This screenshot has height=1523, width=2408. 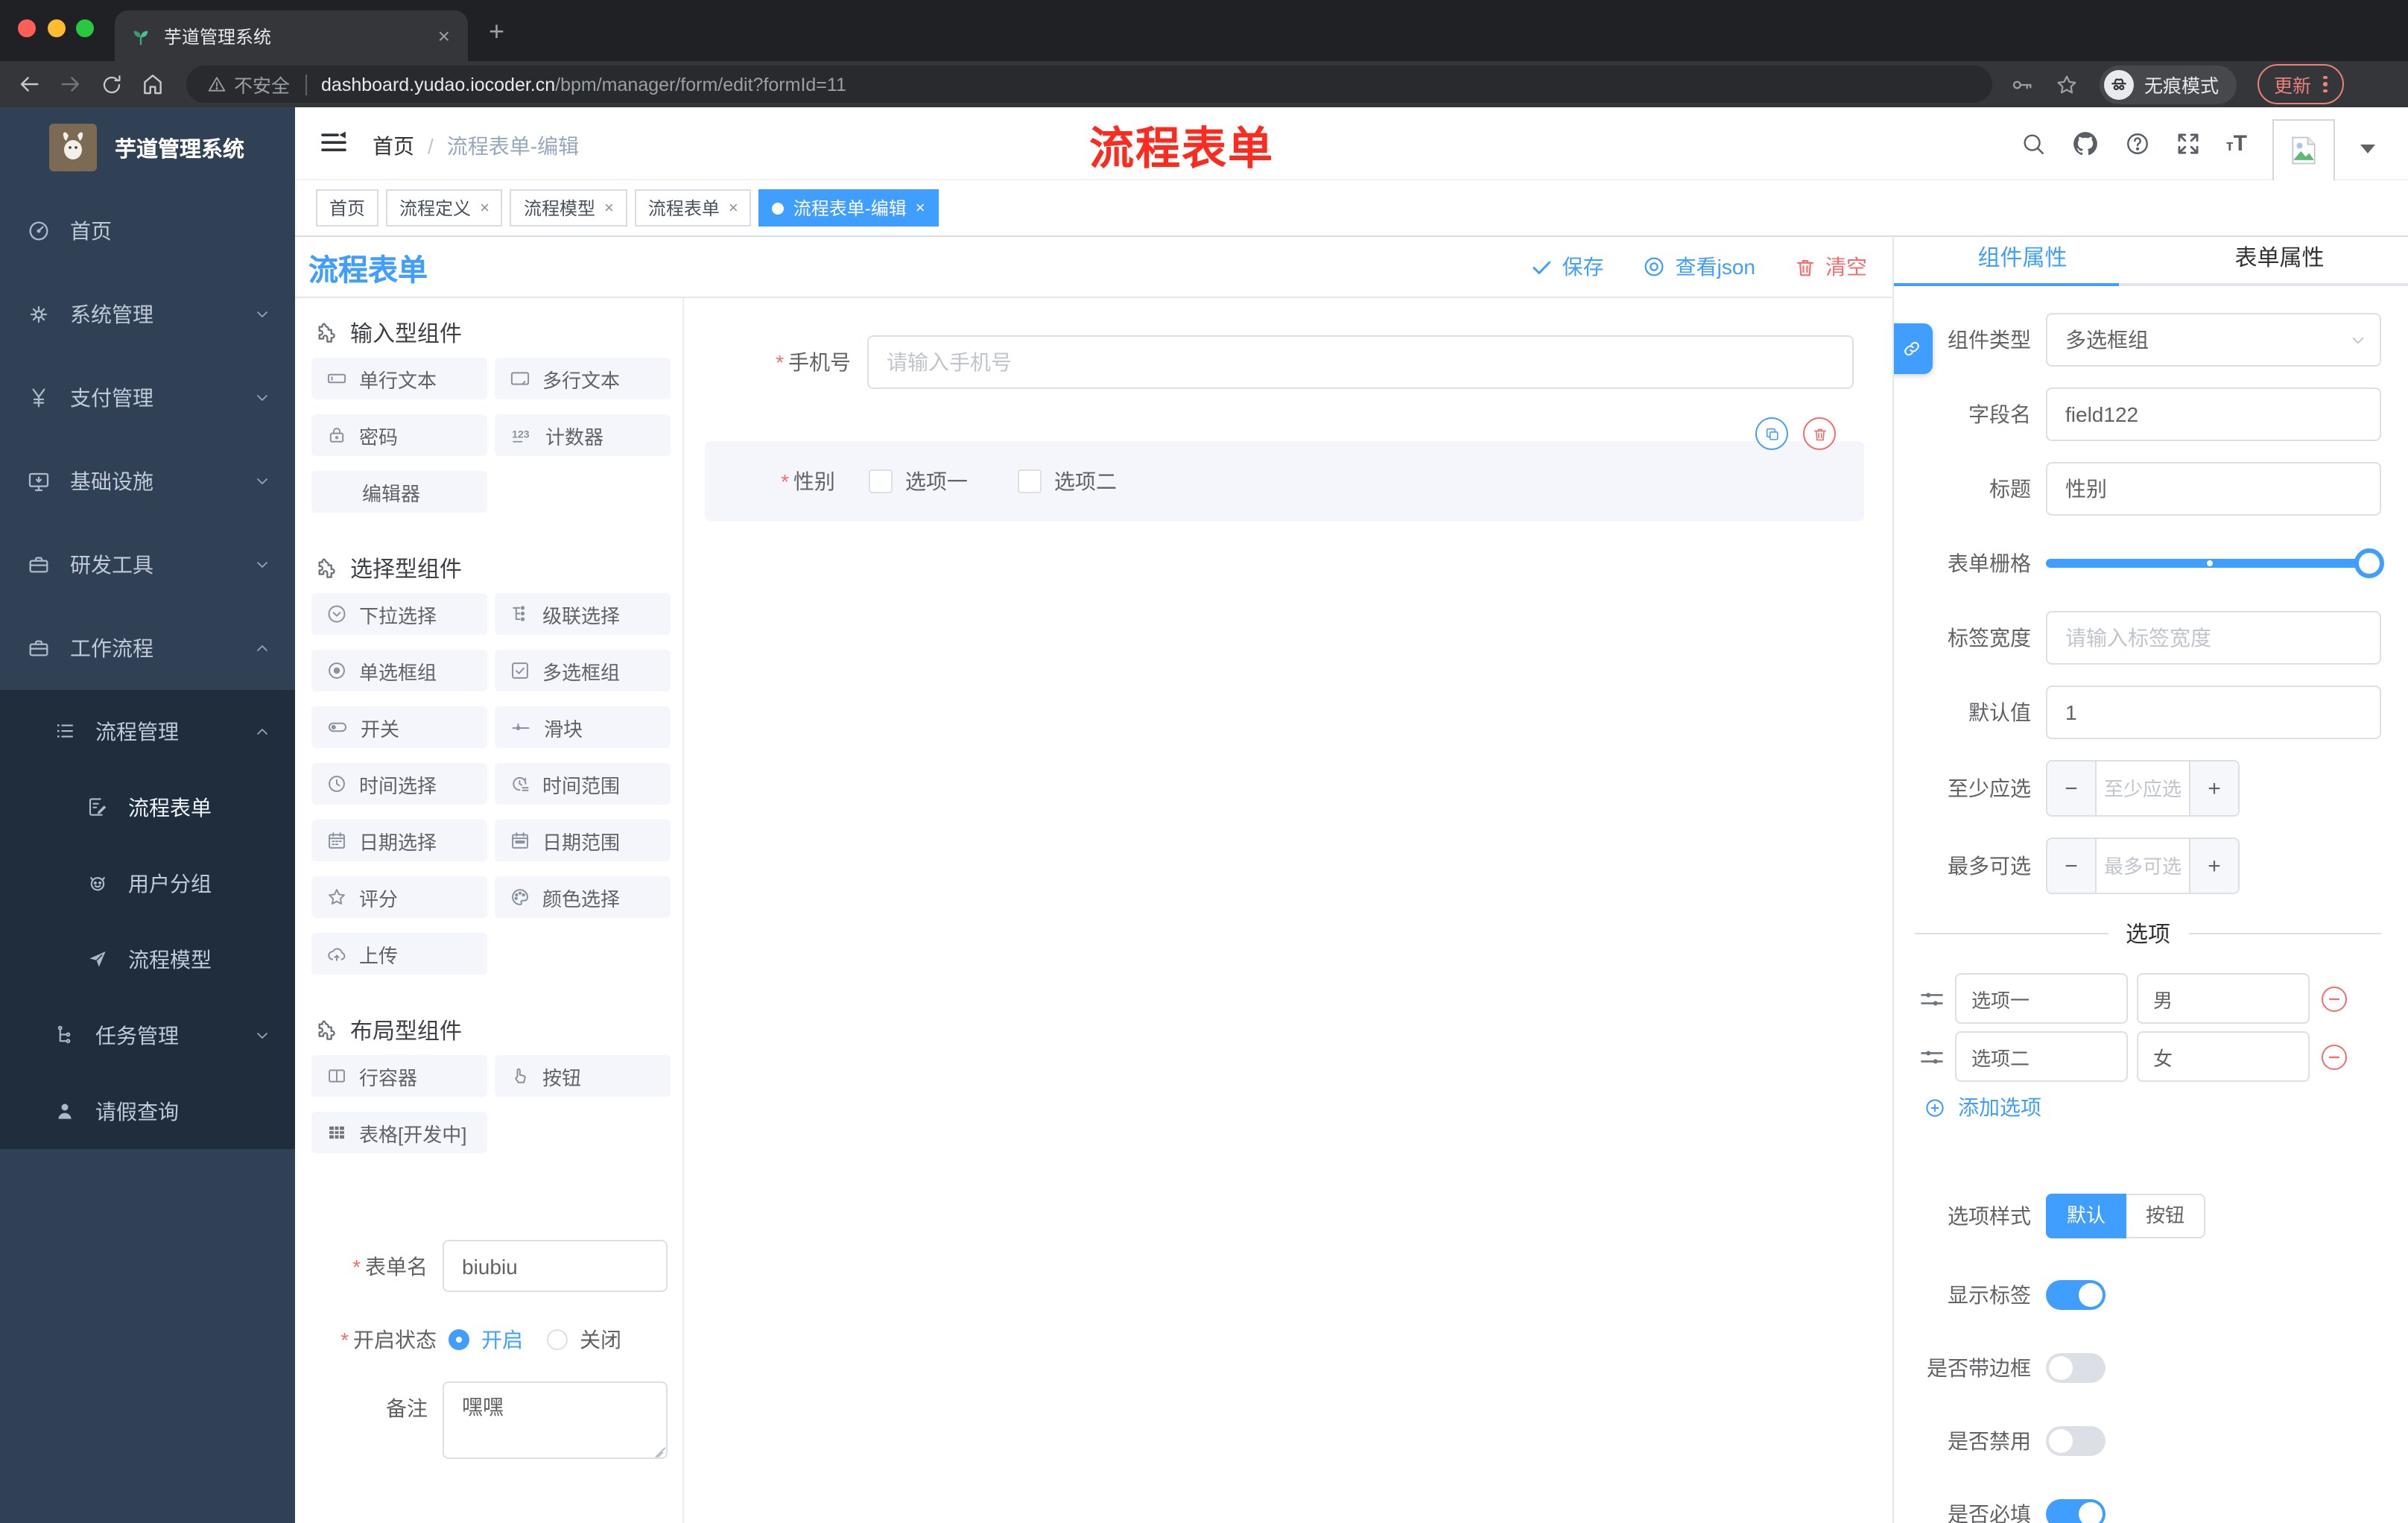 What do you see at coordinates (147, 1111) in the screenshot?
I see `sidebar-item-leave-query: 请假查询` at bounding box center [147, 1111].